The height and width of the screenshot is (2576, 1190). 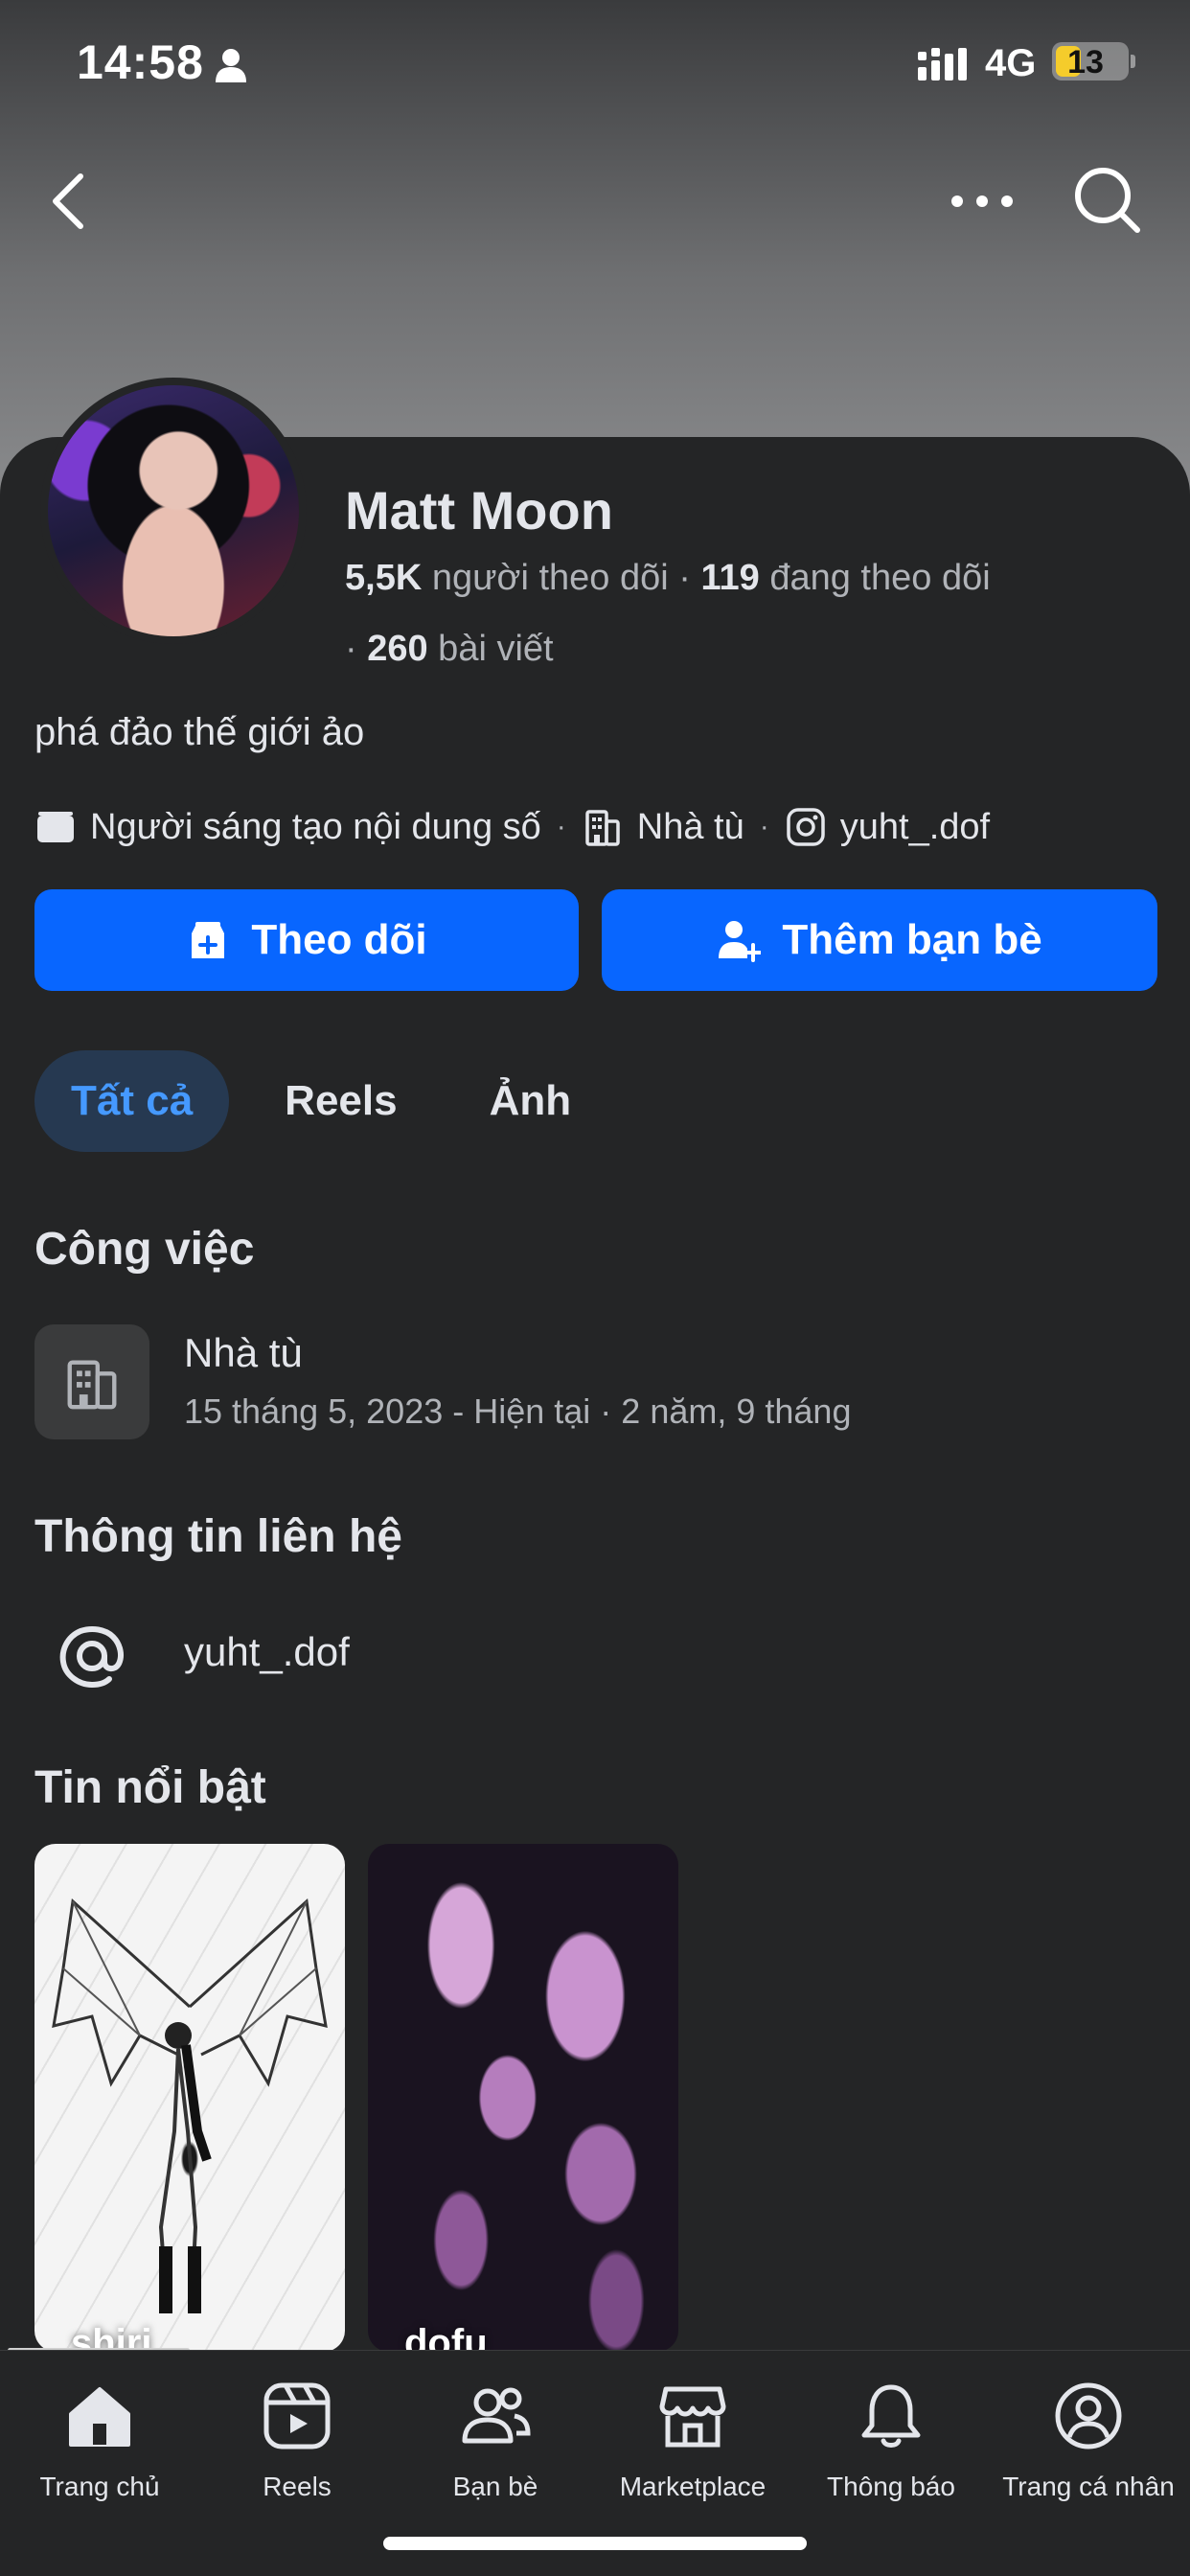 What do you see at coordinates (595, 2543) in the screenshot?
I see `home-indicator` at bounding box center [595, 2543].